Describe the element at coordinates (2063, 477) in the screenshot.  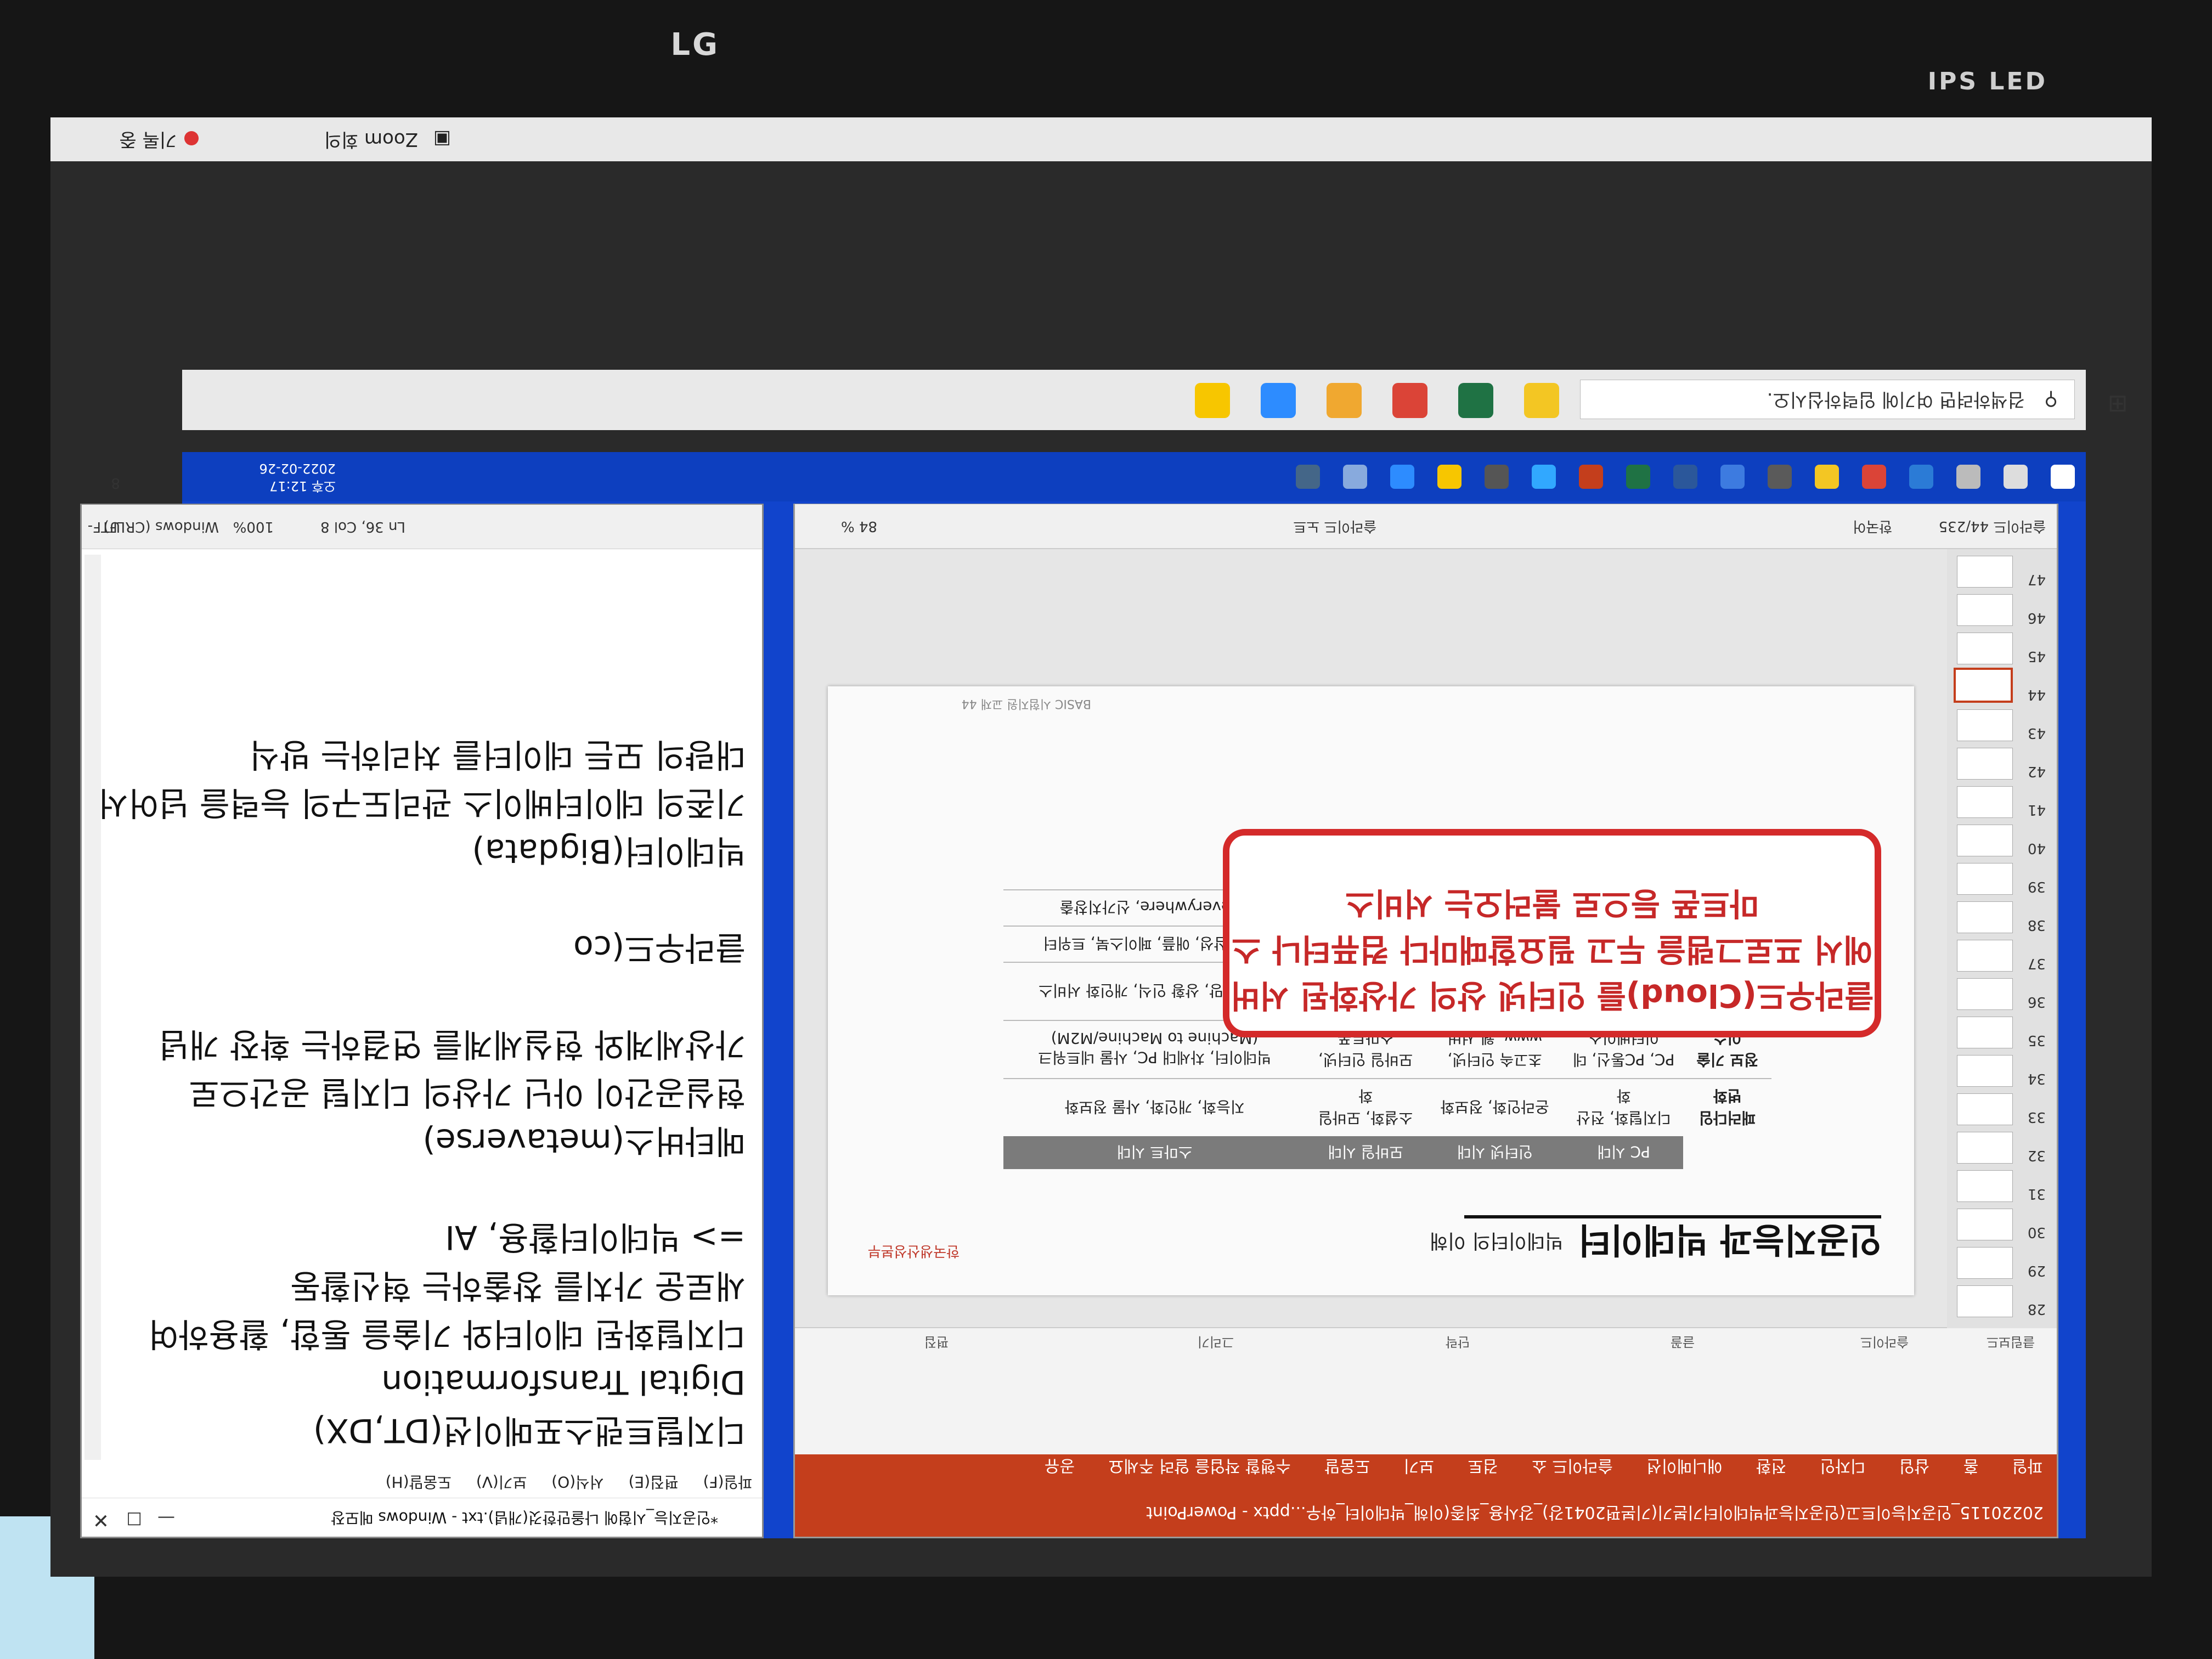
I see `start-icon` at that location.